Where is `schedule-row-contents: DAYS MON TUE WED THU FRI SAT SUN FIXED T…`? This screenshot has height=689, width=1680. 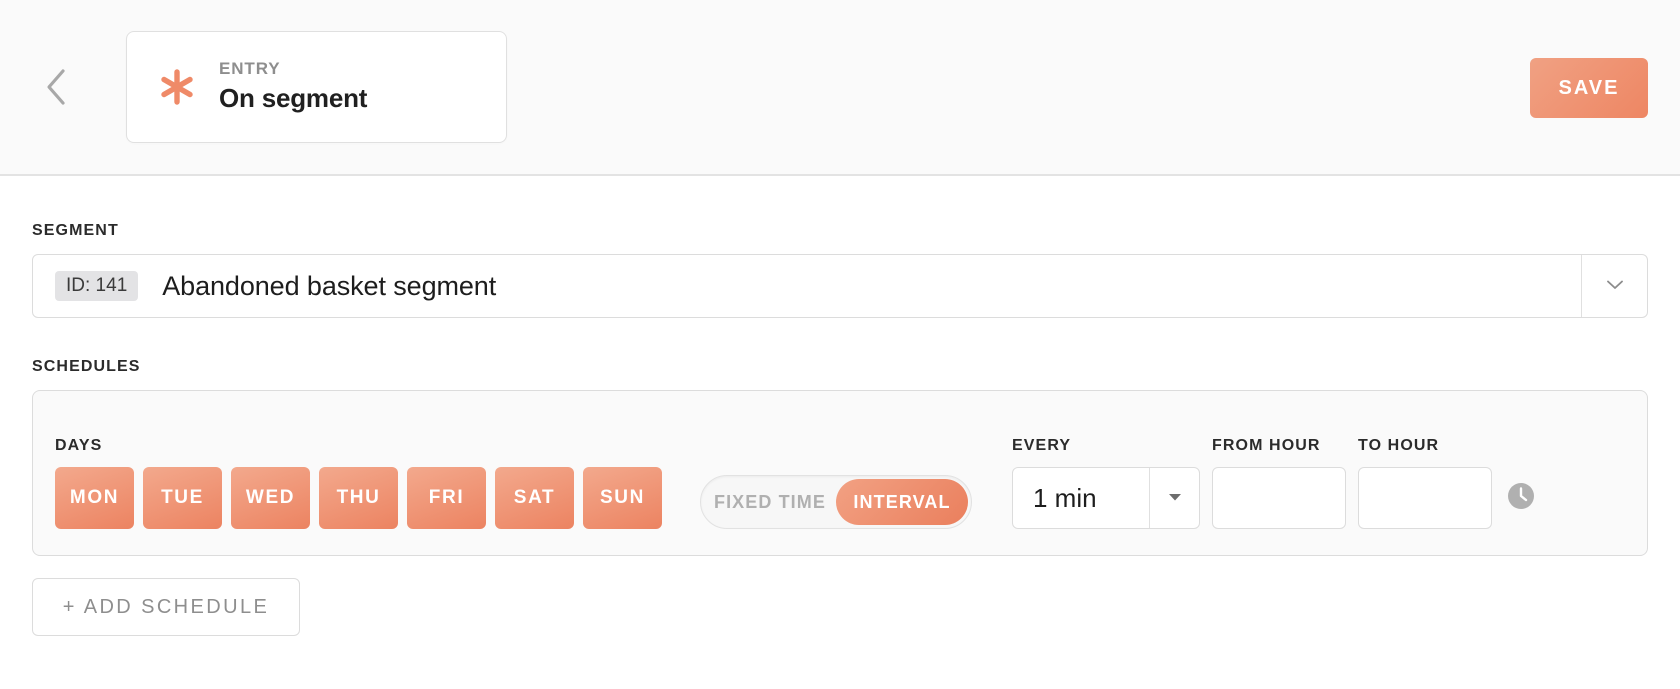 schedule-row-contents: DAYS MON TUE WED THU FRI SAT SUN FIXED T… is located at coordinates (840, 483).